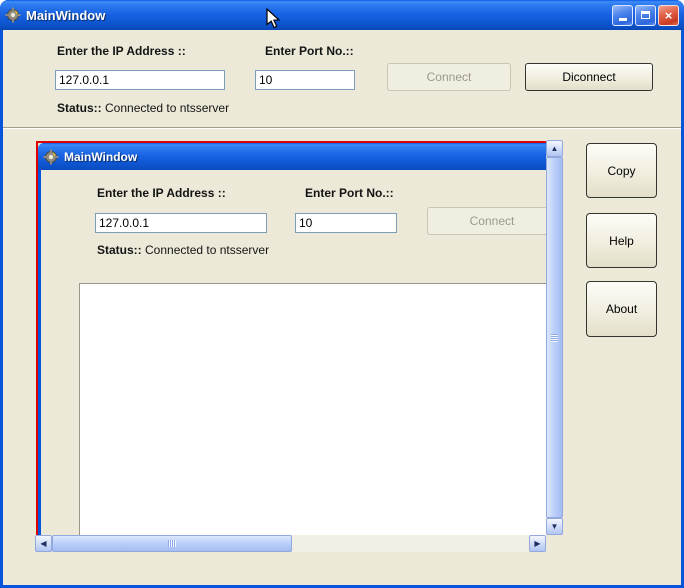 This screenshot has height=588, width=684. I want to click on close-icon: ×, so click(668, 15).